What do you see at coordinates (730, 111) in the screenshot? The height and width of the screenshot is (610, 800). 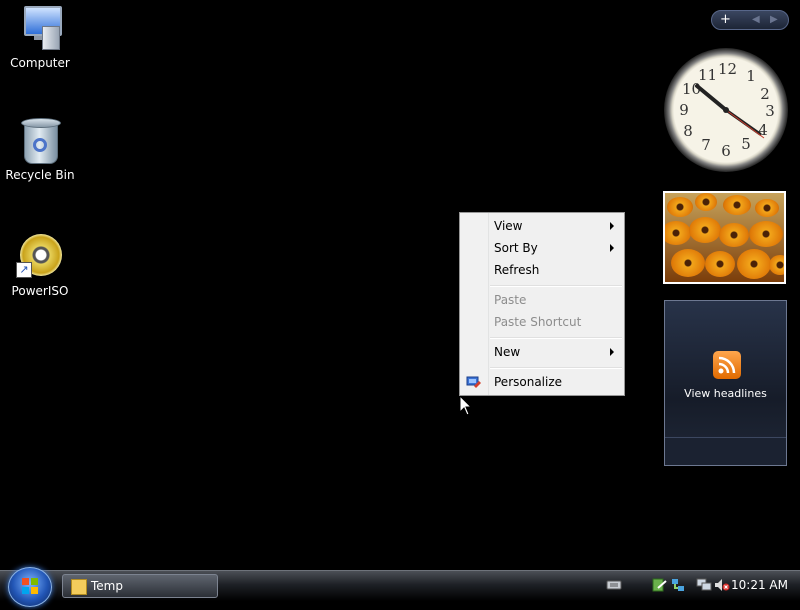 I see `clock-hands` at bounding box center [730, 111].